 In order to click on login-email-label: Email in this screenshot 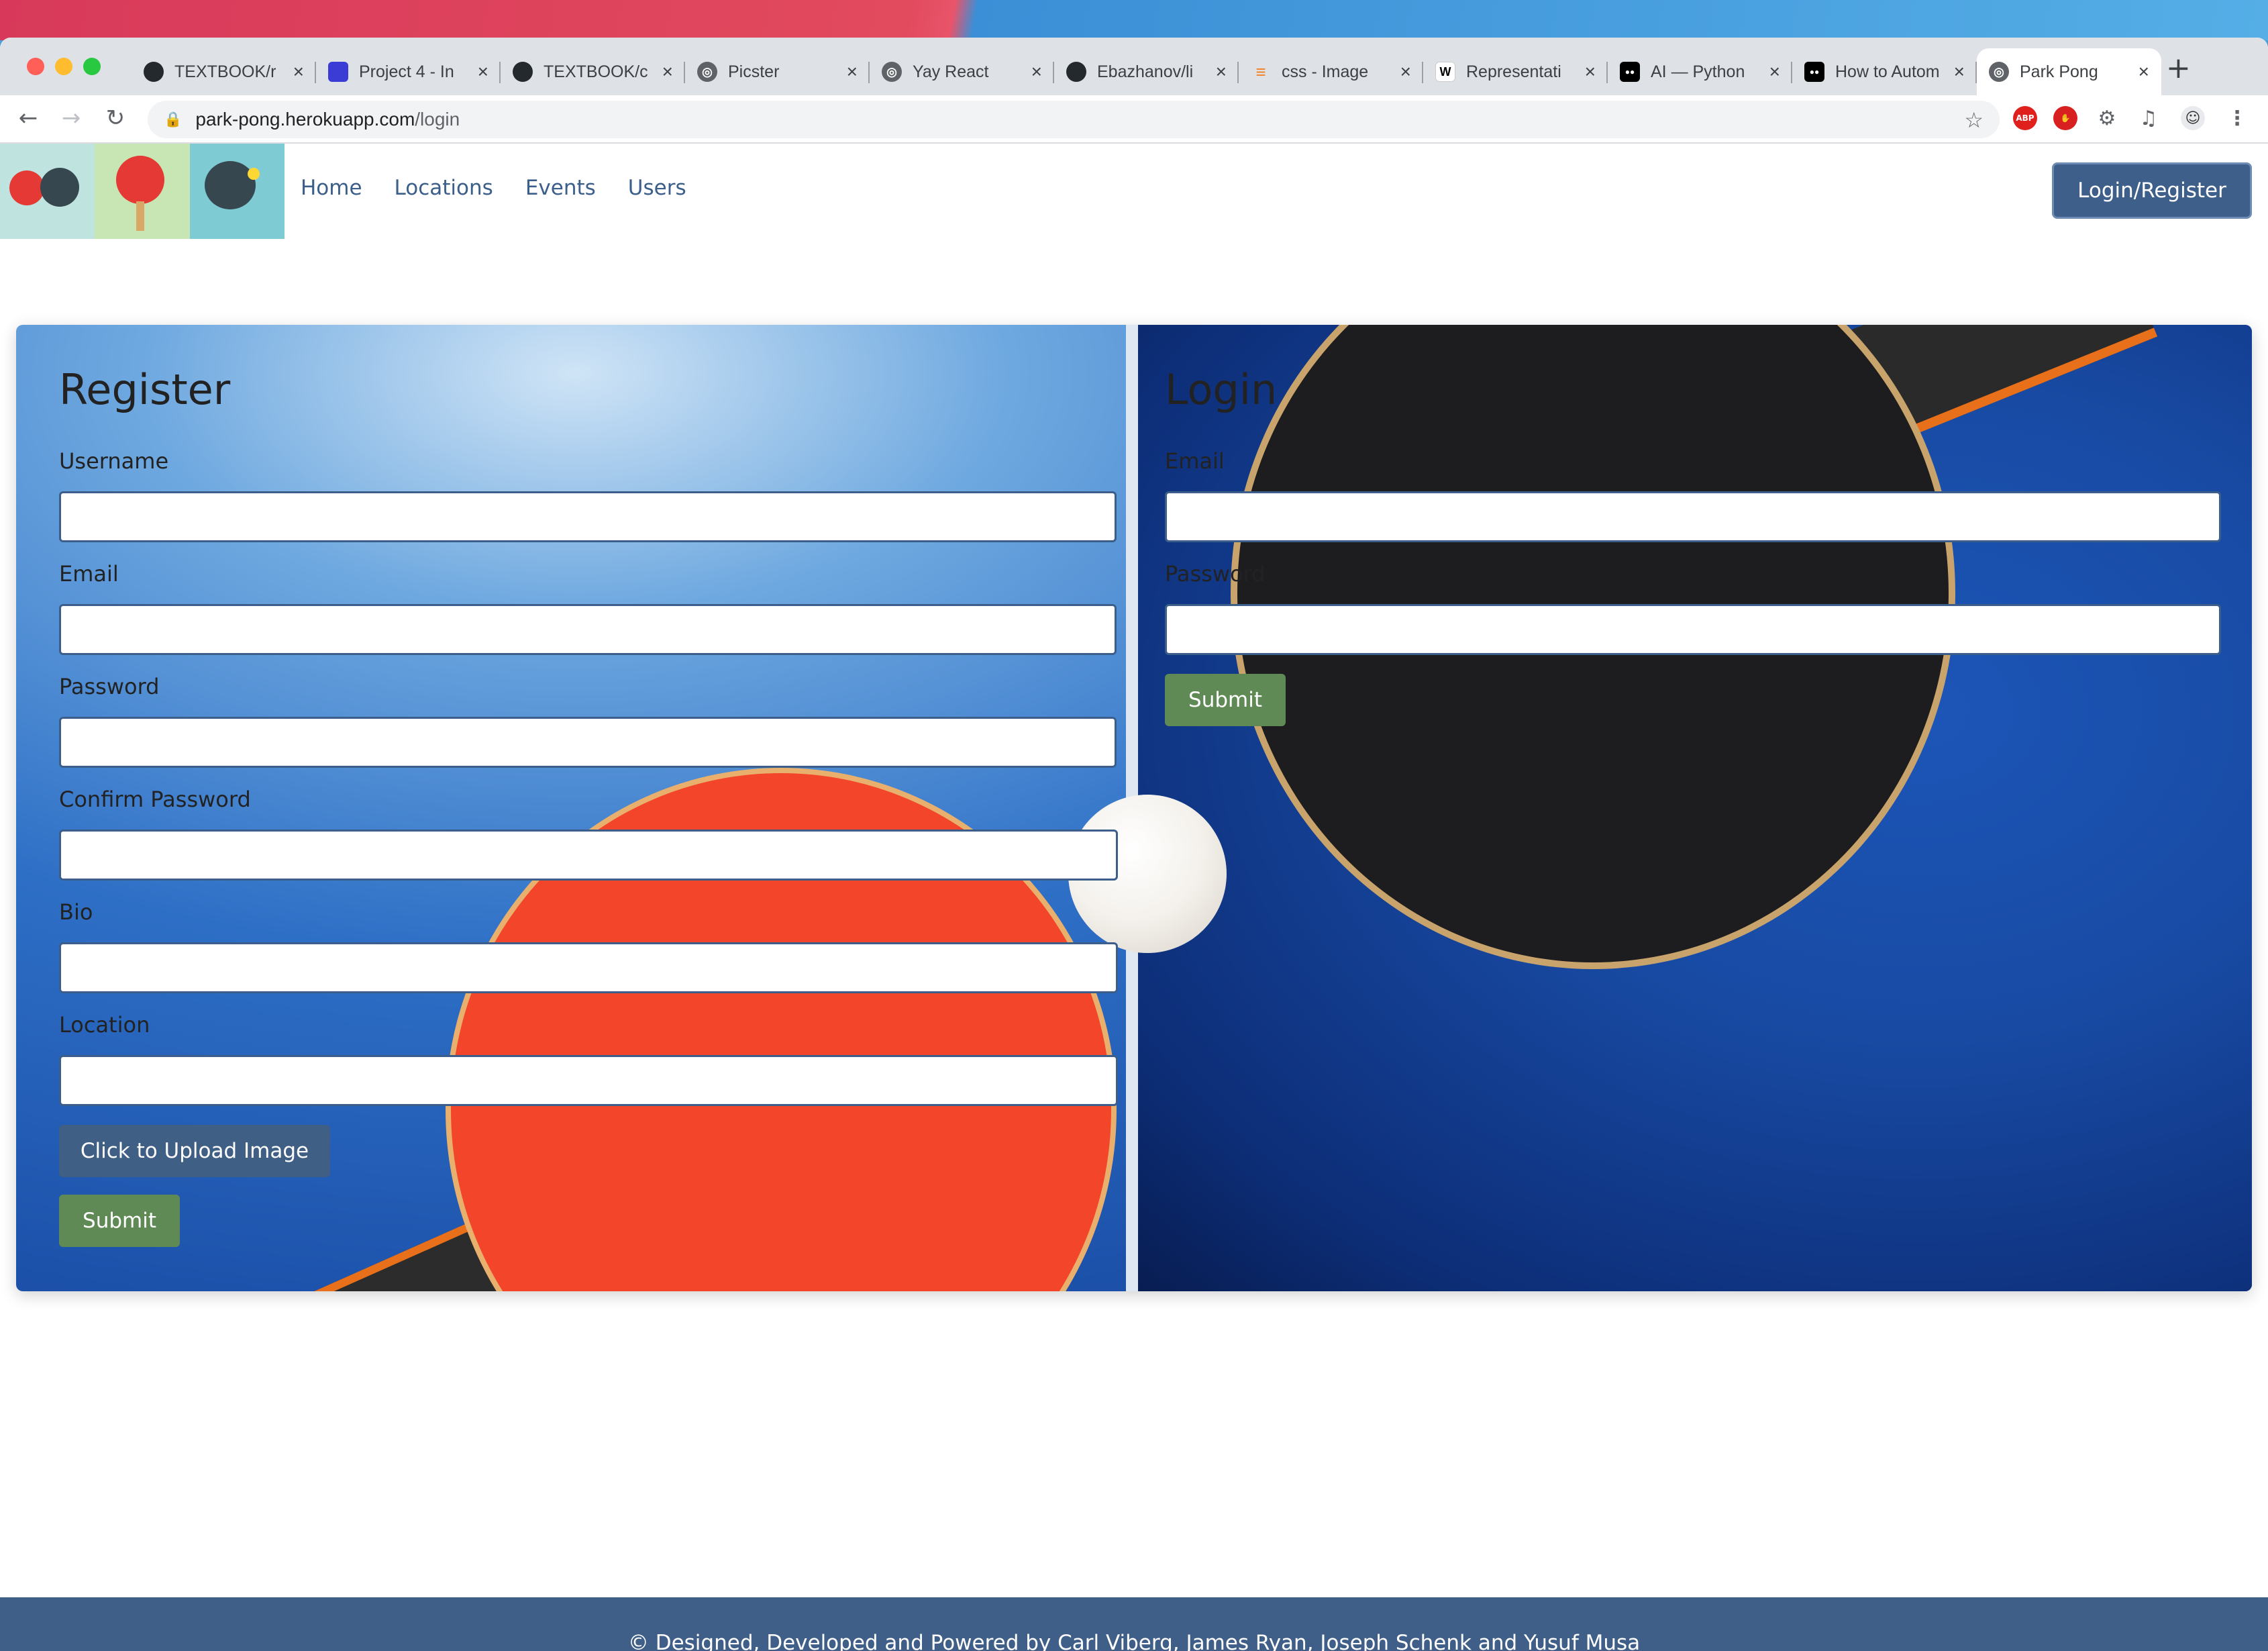, I will do `click(1195, 461)`.